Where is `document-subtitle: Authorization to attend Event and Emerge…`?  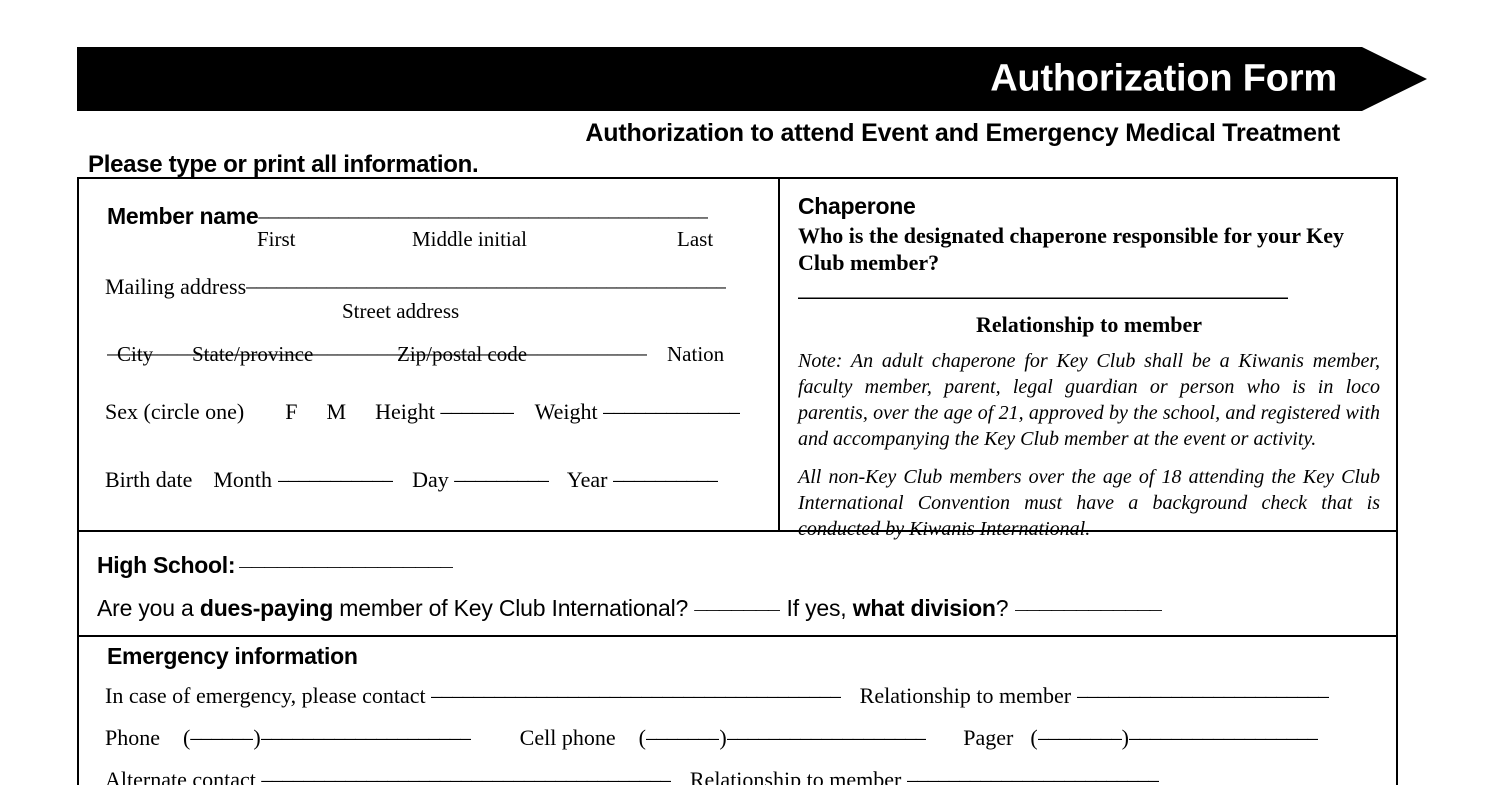
document-subtitle: Authorization to attend Event and Emerge… is located at coordinates (962, 133).